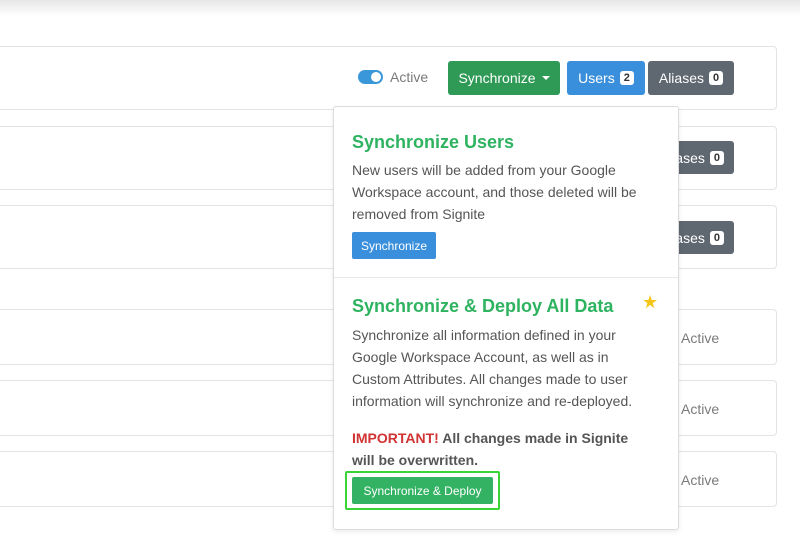  I want to click on active-toggle, so click(370, 77).